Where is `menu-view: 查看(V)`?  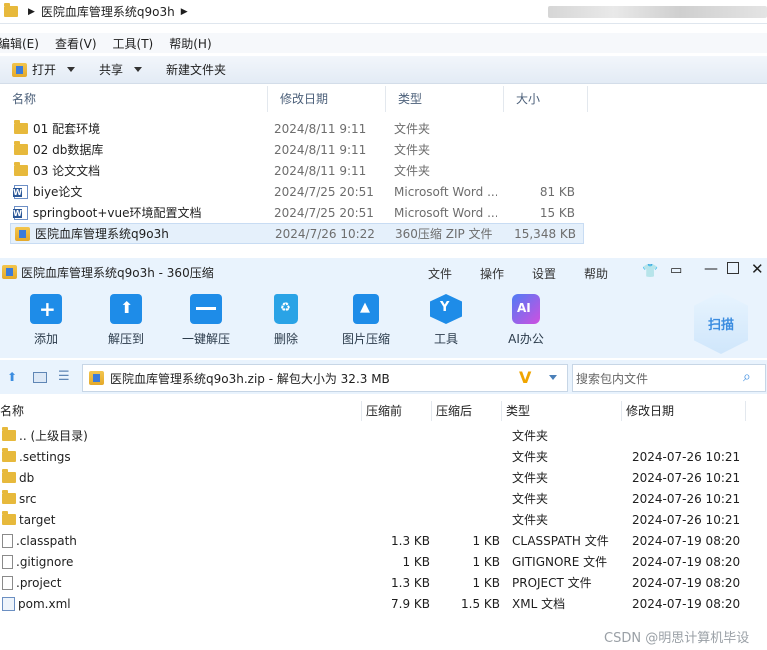 menu-view: 查看(V) is located at coordinates (80, 43).